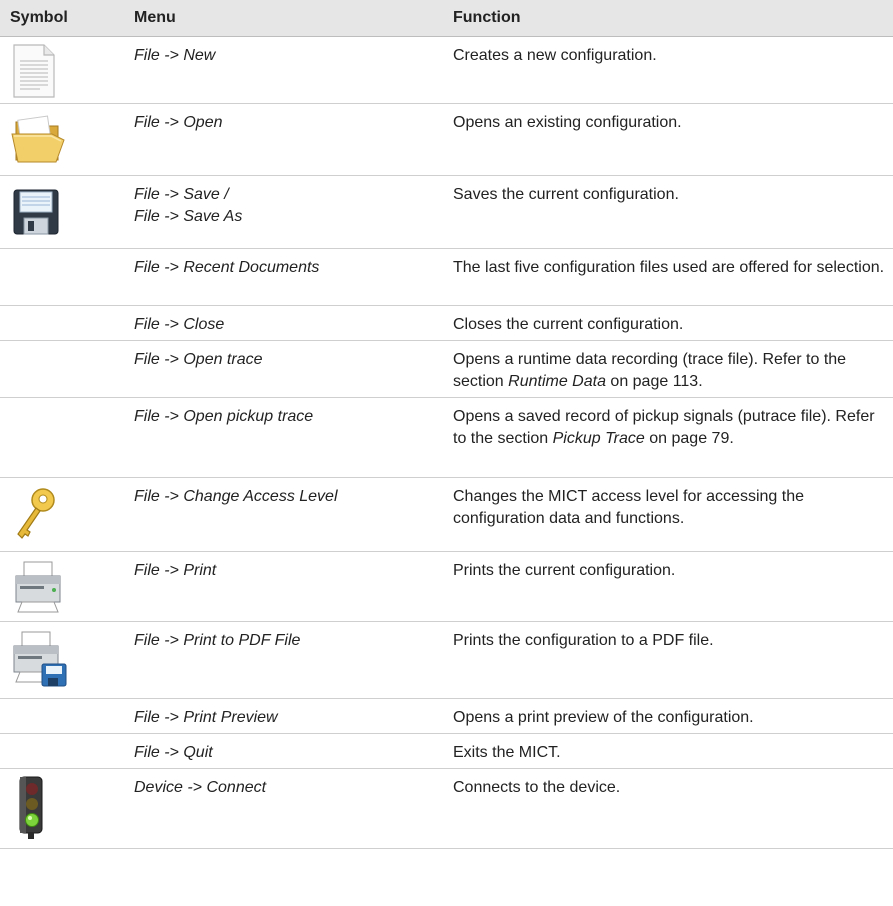  I want to click on menu-cell: File -> Change Access Level, so click(282, 514).